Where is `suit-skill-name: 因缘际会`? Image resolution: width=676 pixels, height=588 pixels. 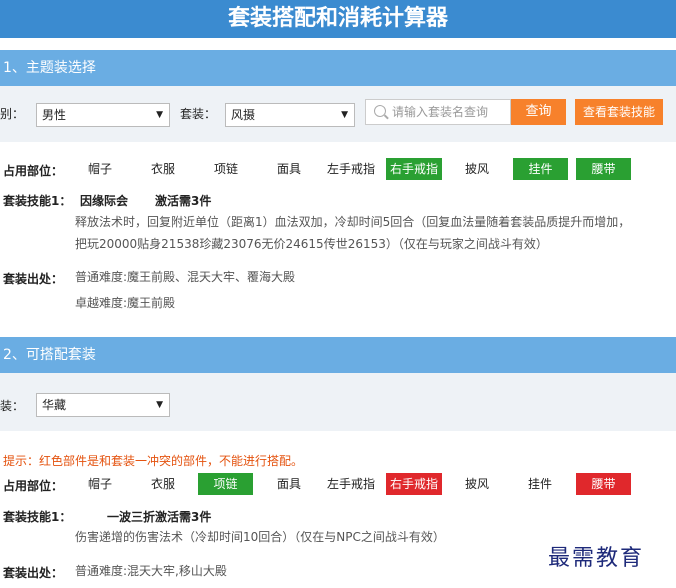
suit-skill-name: 因缘际会 is located at coordinates (104, 201).